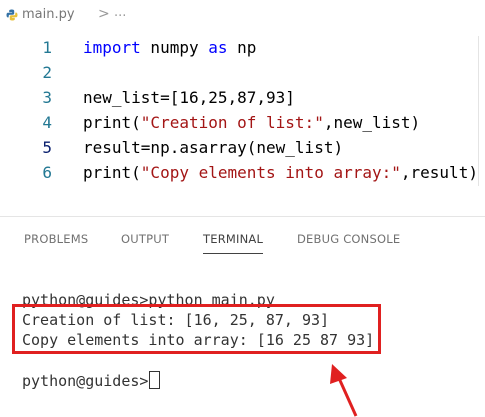  Describe the element at coordinates (372, 122) in the screenshot. I see `code-token: ,new_list)` at that location.